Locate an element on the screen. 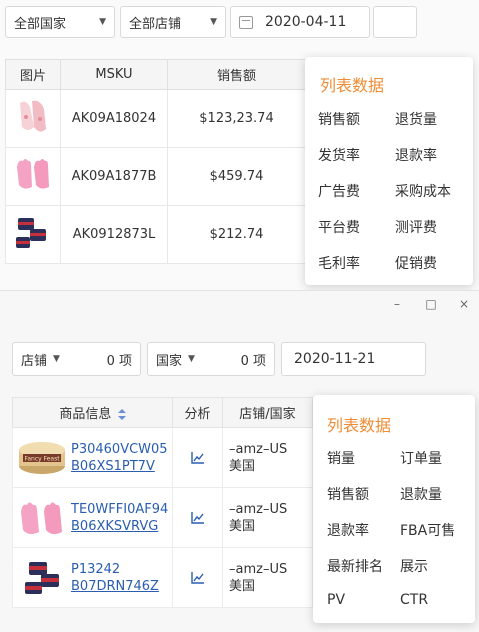  svg-text: Fancy Feast is located at coordinates (42, 458).